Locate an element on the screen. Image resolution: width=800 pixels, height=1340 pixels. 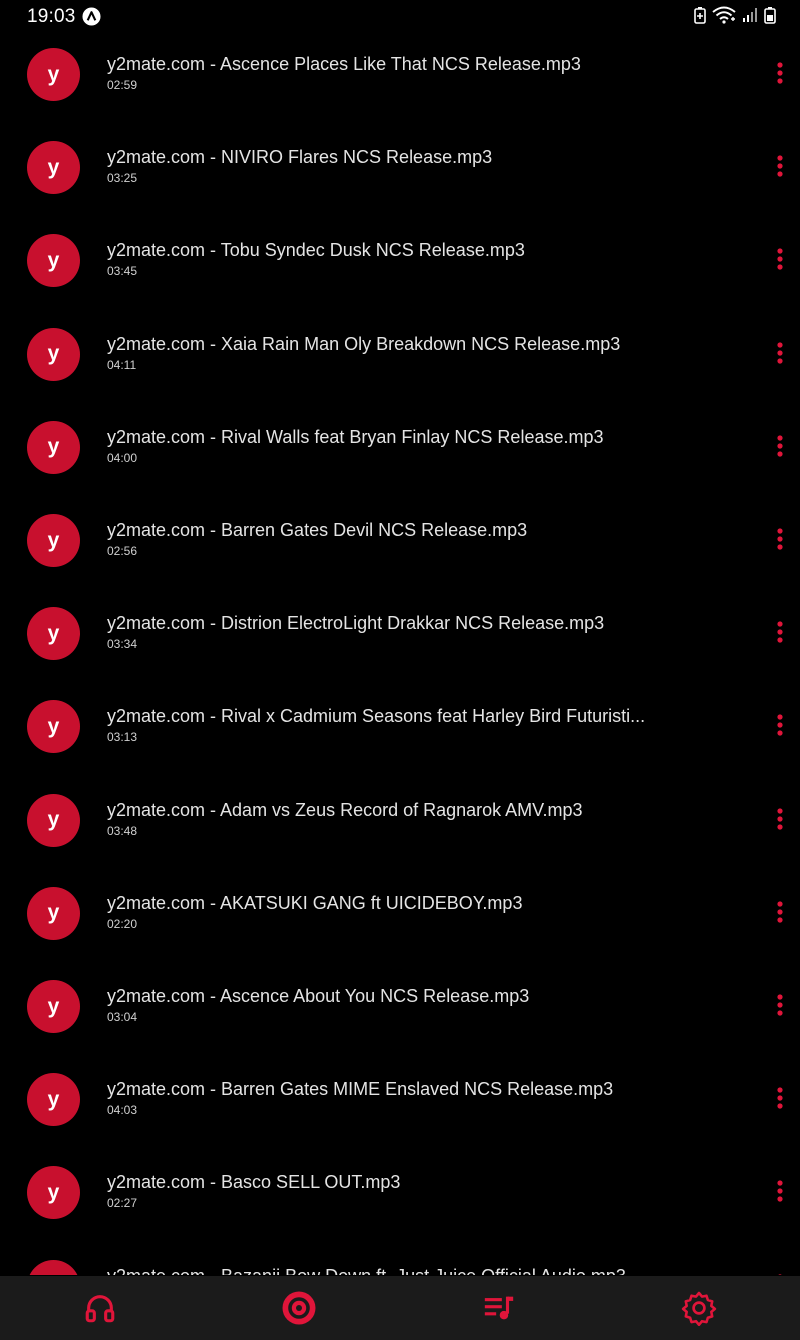
settings-icon is located at coordinates (699, 1308).